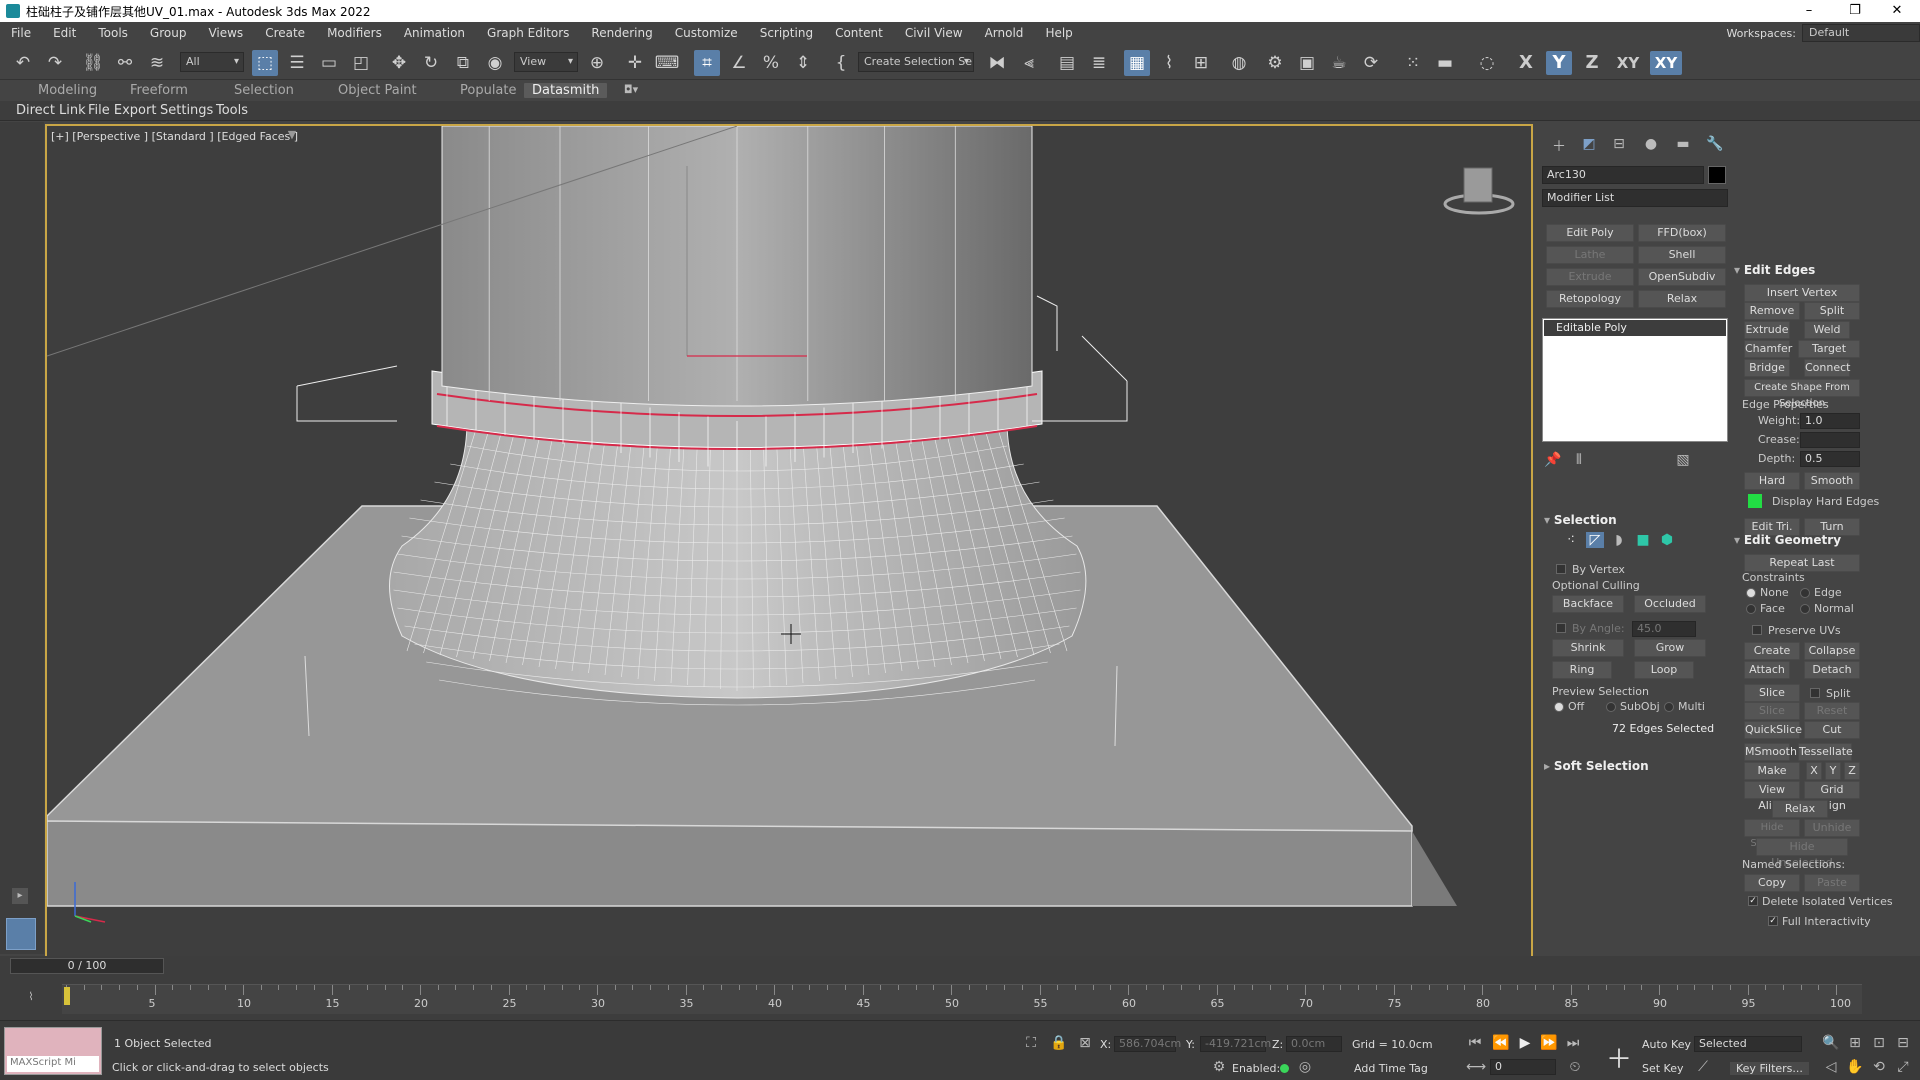 This screenshot has width=1920, height=1080. What do you see at coordinates (1683, 144) in the screenshot?
I see `display-tab-icon: ▬` at bounding box center [1683, 144].